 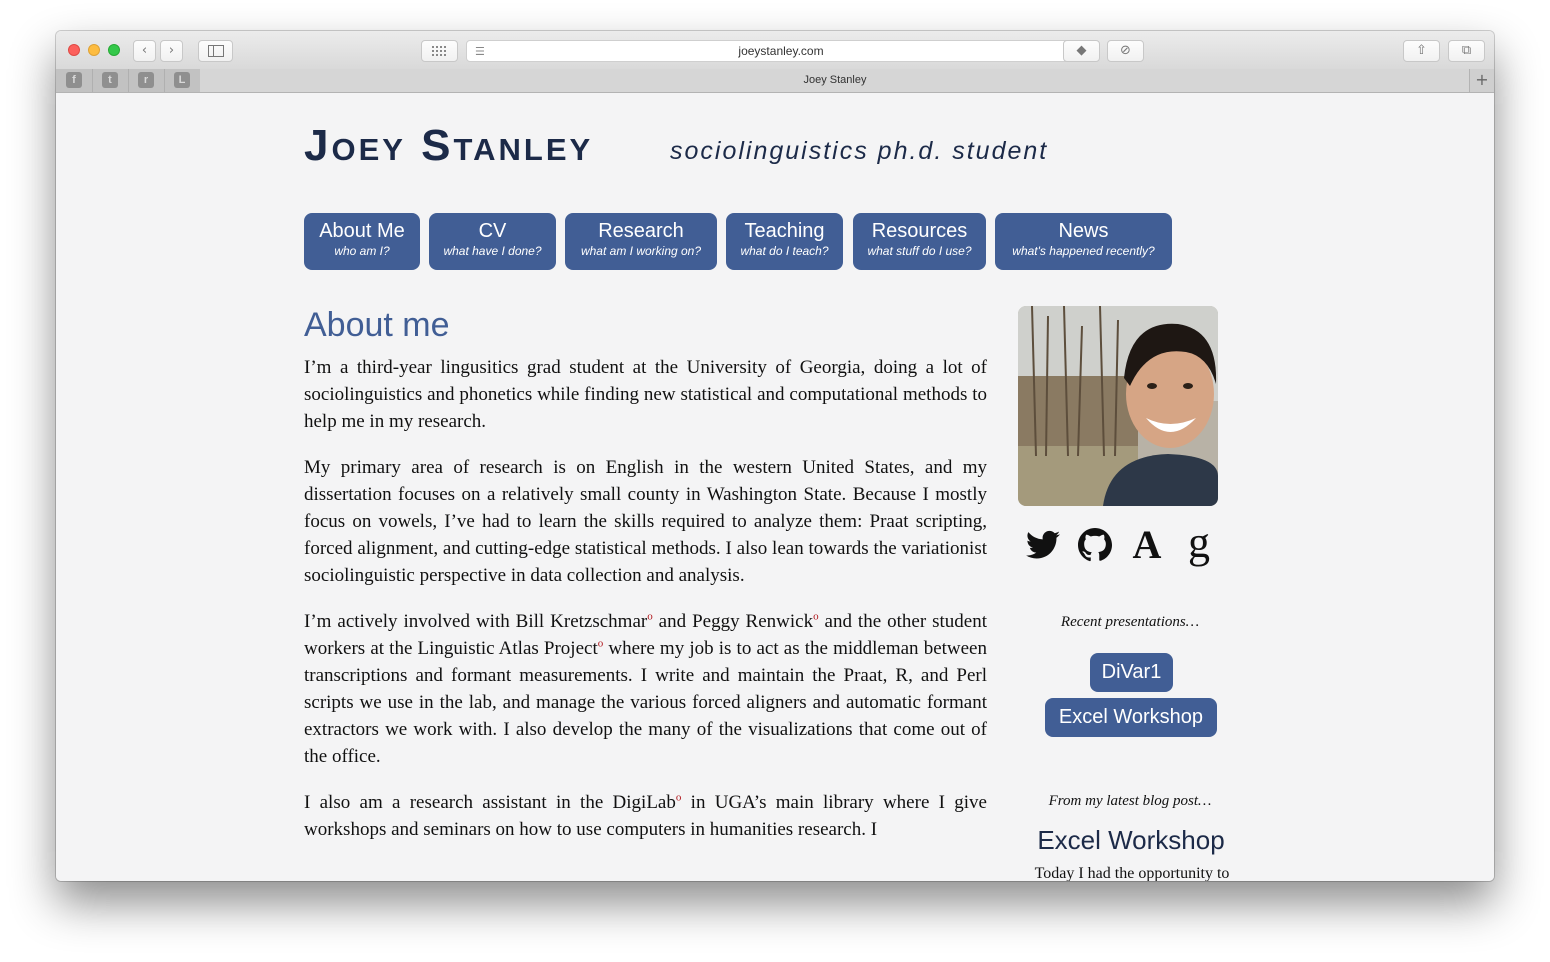 What do you see at coordinates (919, 231) in the screenshot?
I see `nav-label: Resources` at bounding box center [919, 231].